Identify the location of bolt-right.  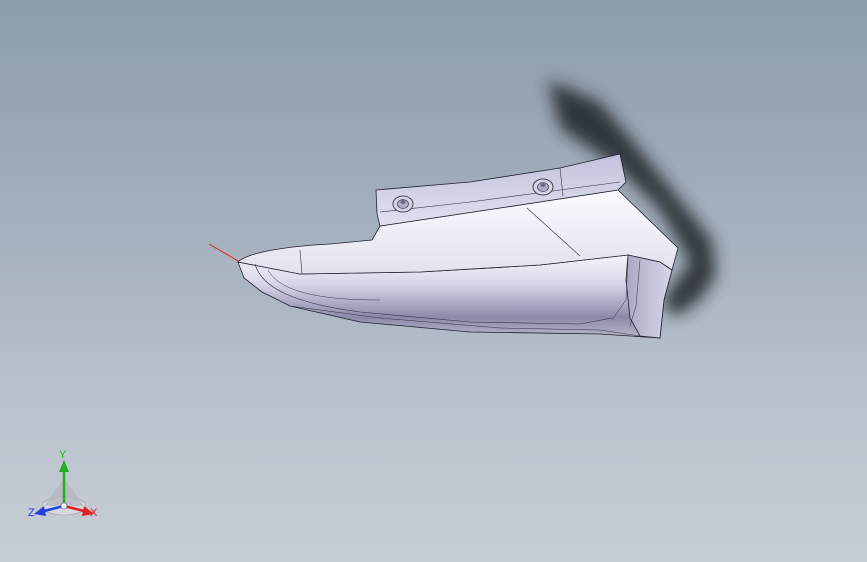
(543, 187).